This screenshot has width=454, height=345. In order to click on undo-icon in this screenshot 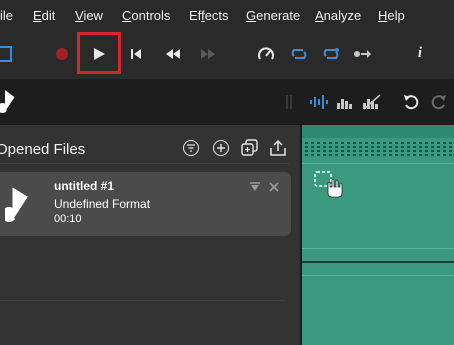, I will do `click(411, 102)`.